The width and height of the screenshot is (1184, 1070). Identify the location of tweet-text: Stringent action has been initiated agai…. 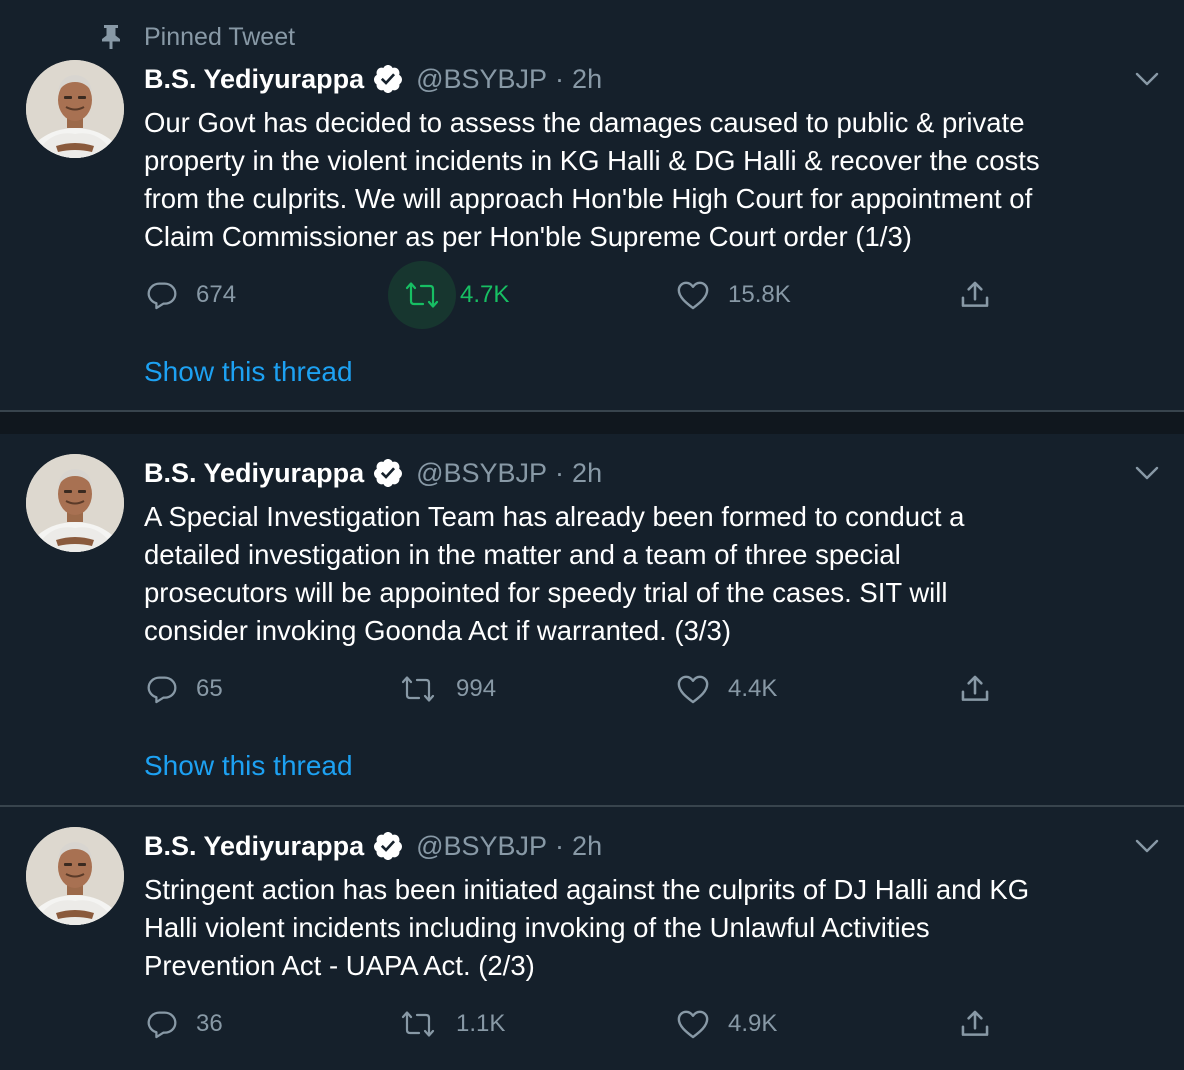
(587, 927).